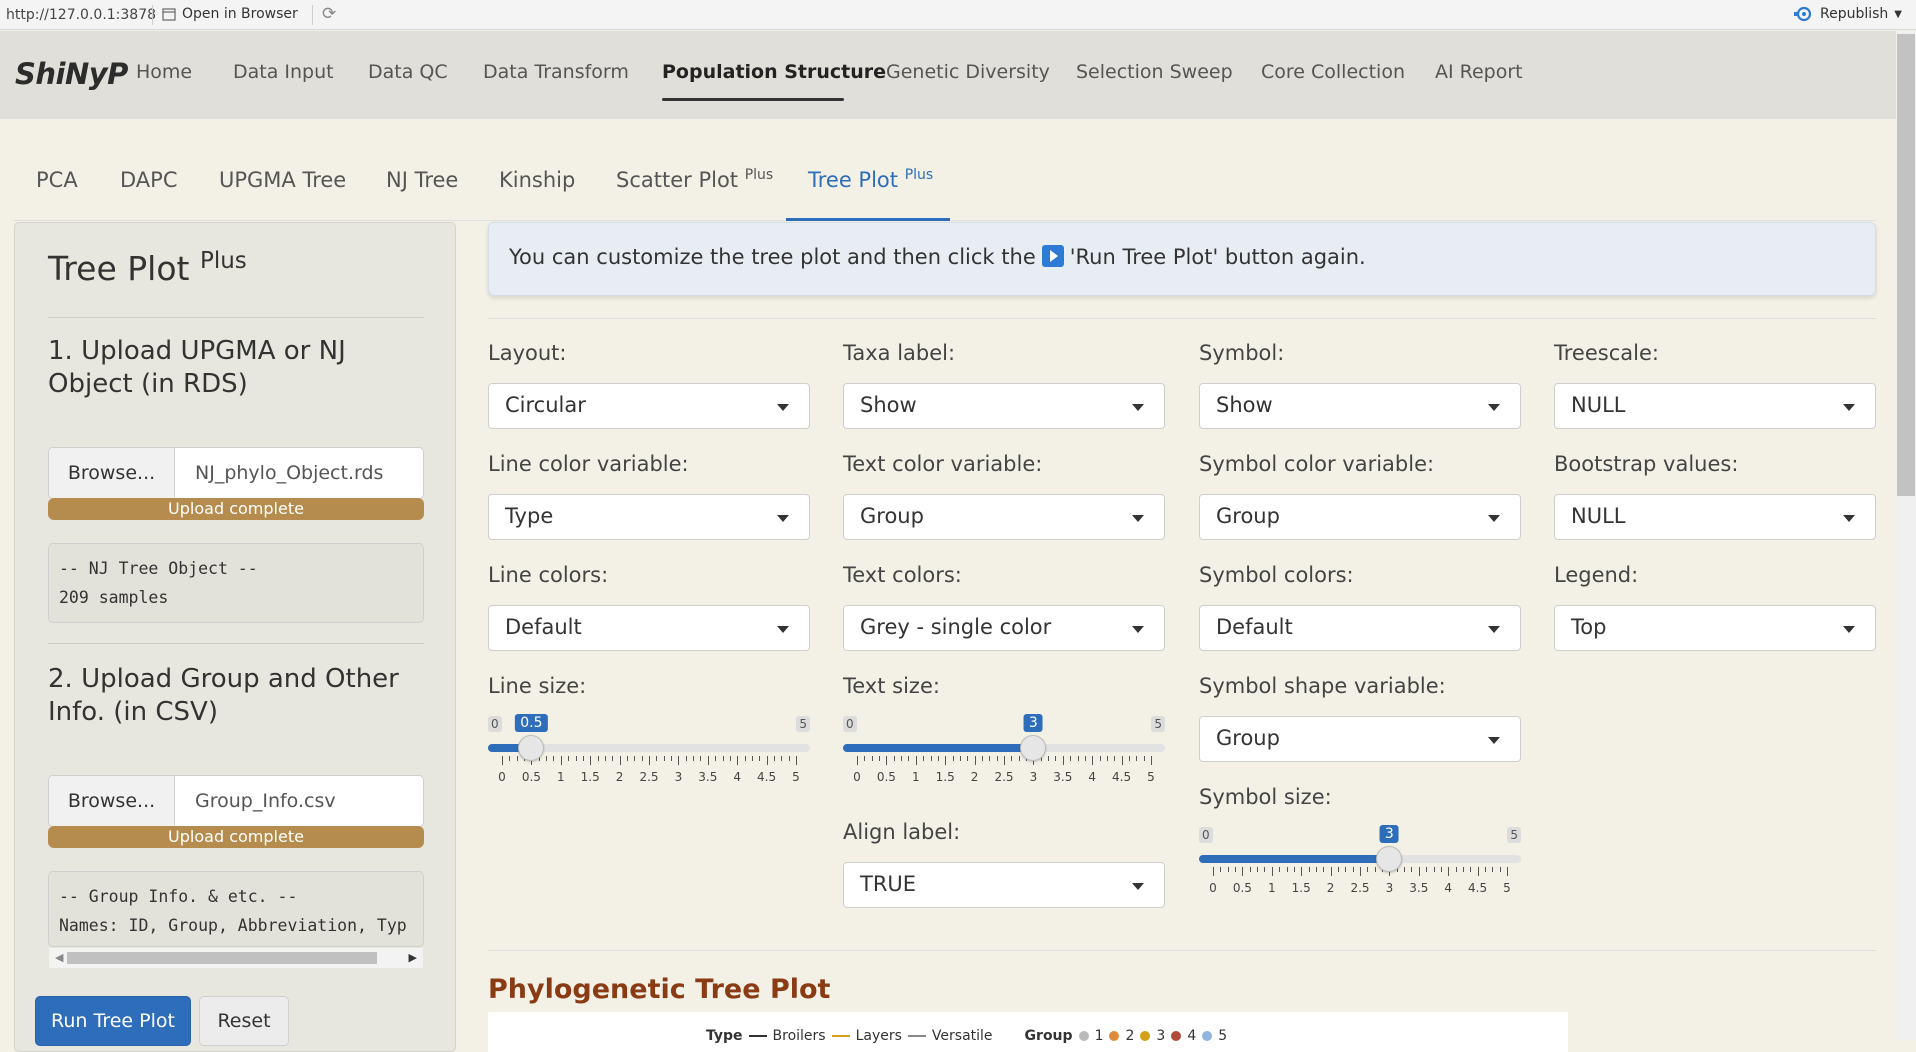  Describe the element at coordinates (1360, 517) in the screenshot. I see `symbol-color-variable-select: Group` at that location.